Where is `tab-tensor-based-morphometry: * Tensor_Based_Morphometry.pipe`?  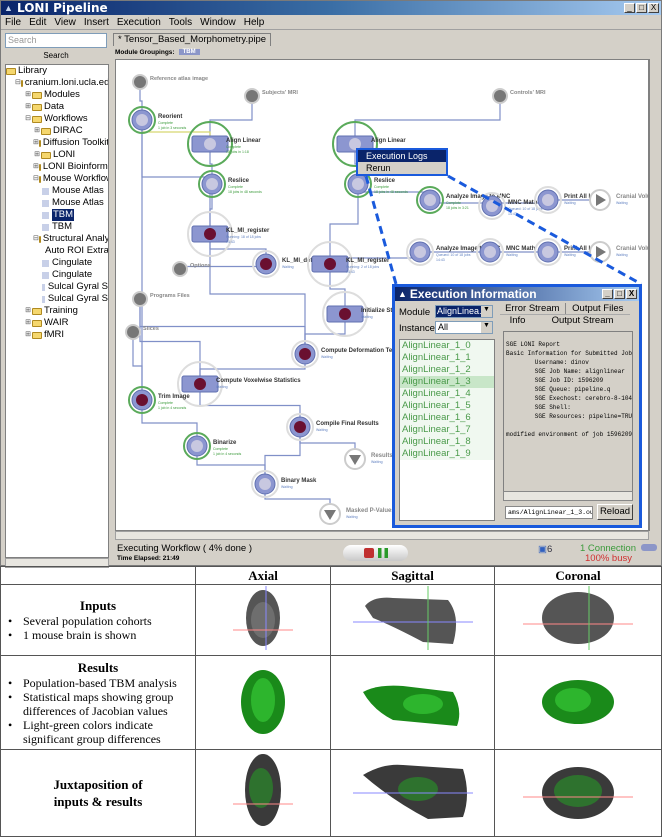
tab-tensor-based-morphometry: * Tensor_Based_Morphometry.pipe is located at coordinates (192, 39).